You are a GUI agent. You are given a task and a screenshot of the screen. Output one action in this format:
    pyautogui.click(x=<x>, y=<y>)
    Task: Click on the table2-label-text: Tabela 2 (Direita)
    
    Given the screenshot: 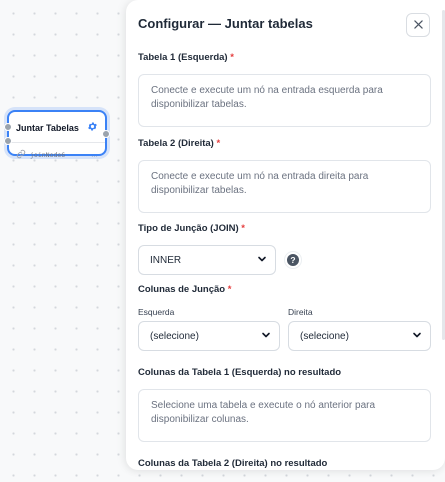 What is the action you would take?
    pyautogui.click(x=176, y=143)
    